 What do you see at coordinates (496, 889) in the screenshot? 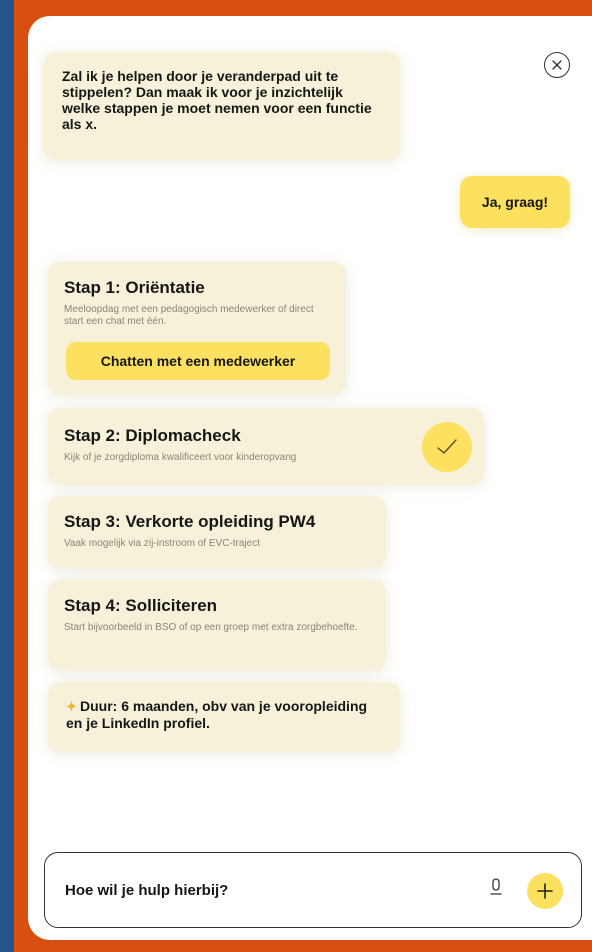
I see `microphone-icon` at bounding box center [496, 889].